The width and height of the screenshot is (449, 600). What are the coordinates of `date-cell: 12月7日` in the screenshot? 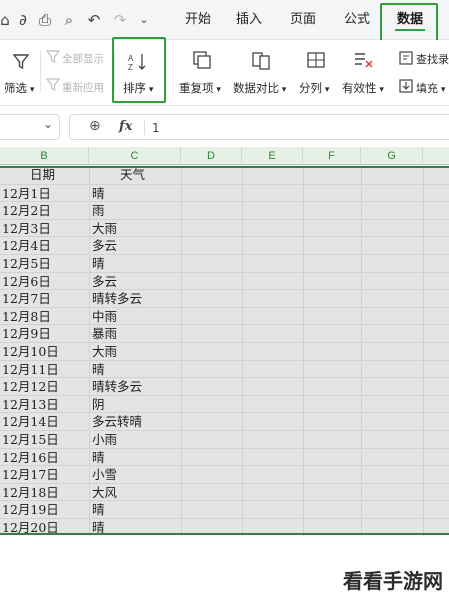 It's located at (26, 298).